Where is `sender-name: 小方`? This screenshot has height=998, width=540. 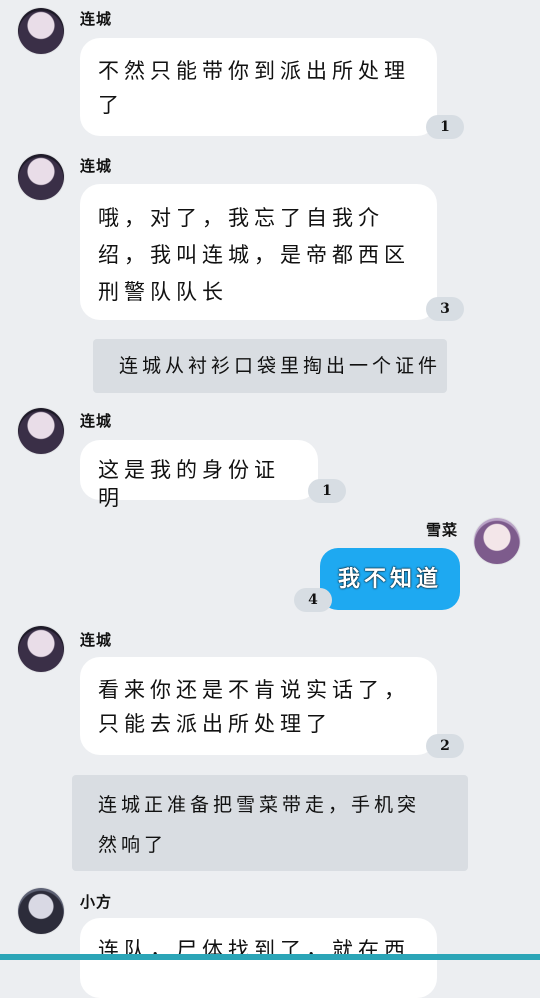 sender-name: 小方 is located at coordinates (96, 902).